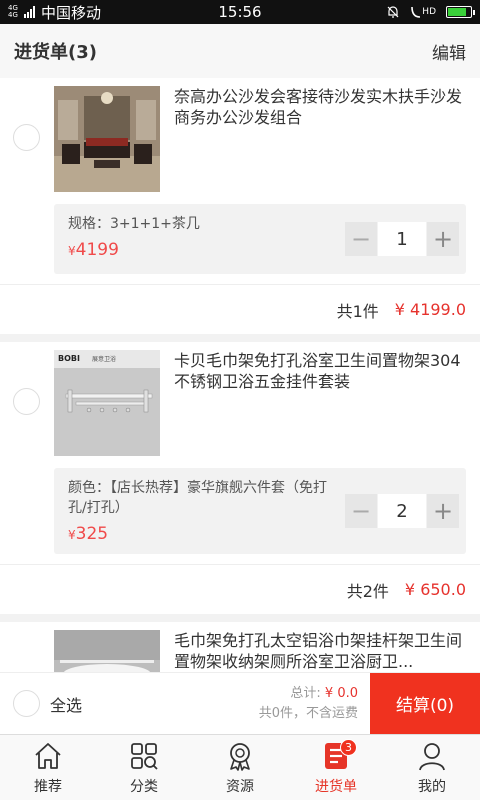 This screenshot has width=480, height=800. I want to click on select-all-label: 全选, so click(66, 704).